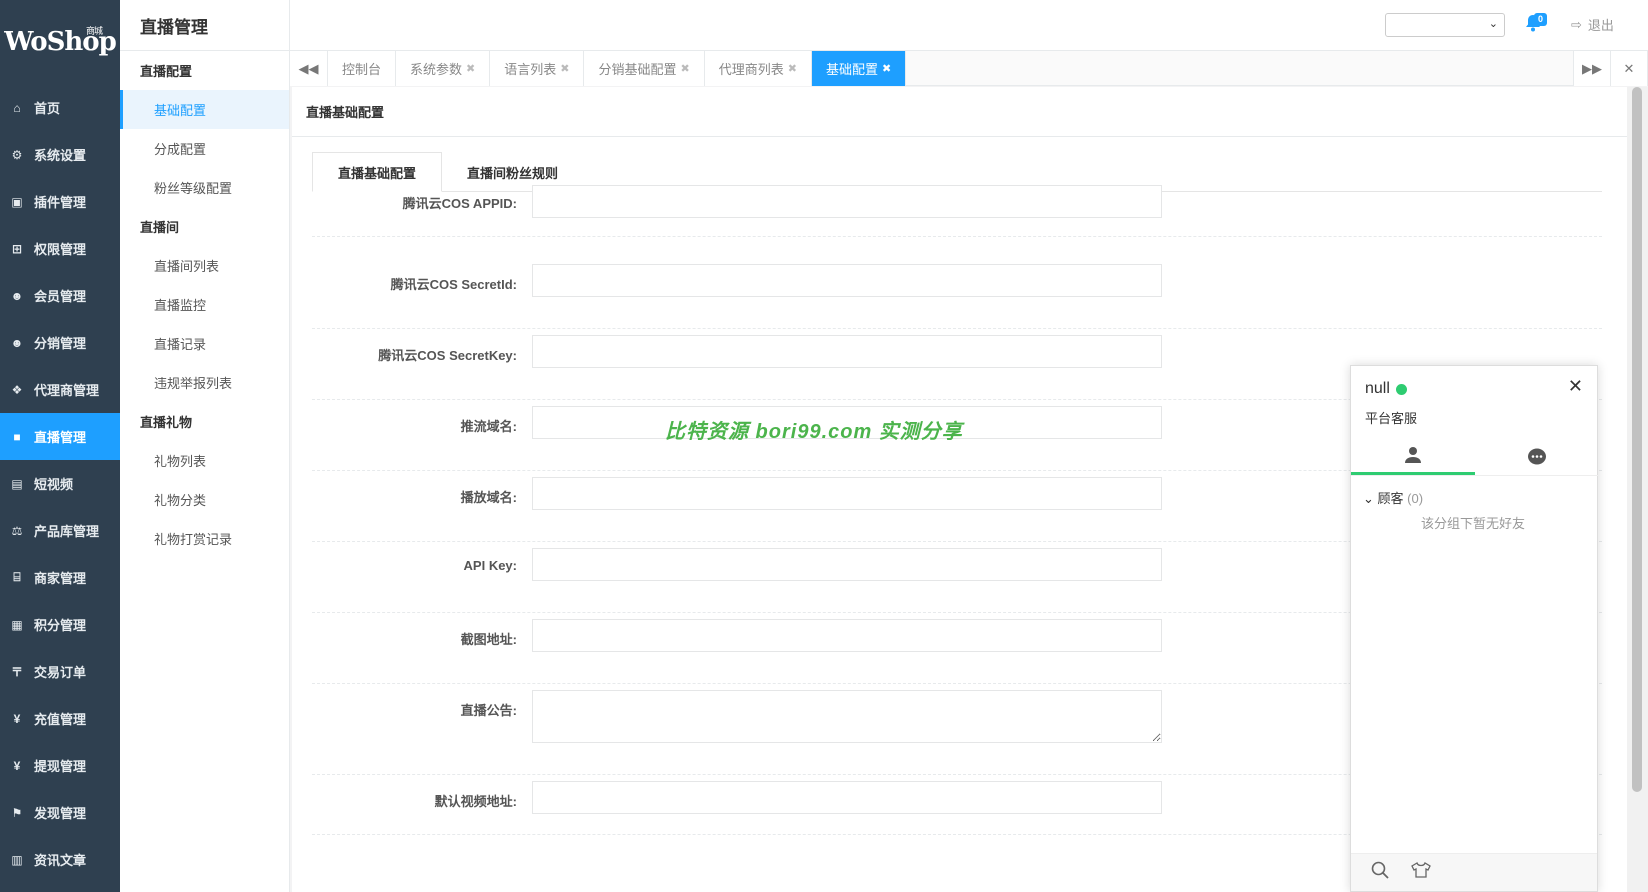  What do you see at coordinates (60, 389) in the screenshot?
I see `nav-item: ❖ 代理商管理` at bounding box center [60, 389].